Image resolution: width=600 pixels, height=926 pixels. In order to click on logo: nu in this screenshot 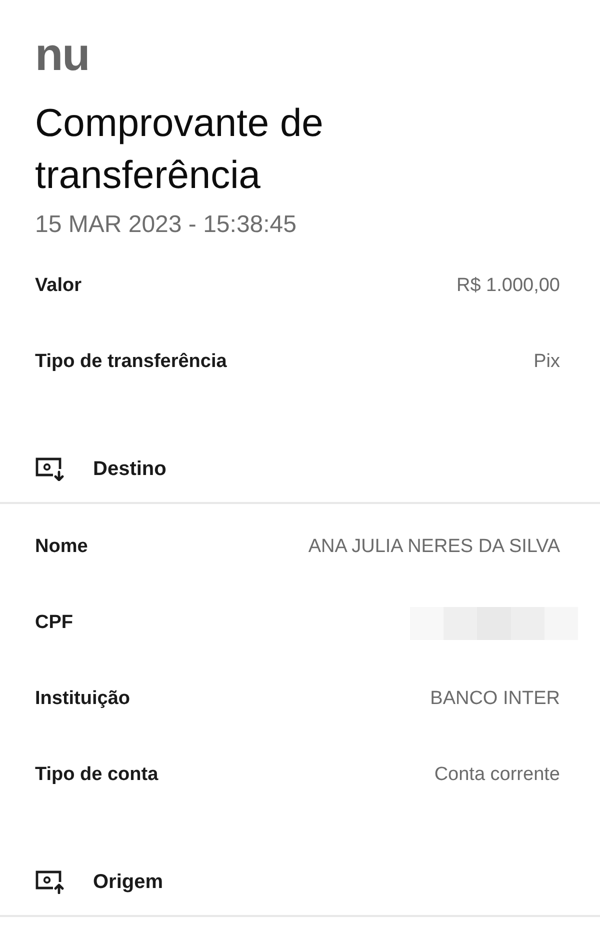, I will do `click(62, 54)`.